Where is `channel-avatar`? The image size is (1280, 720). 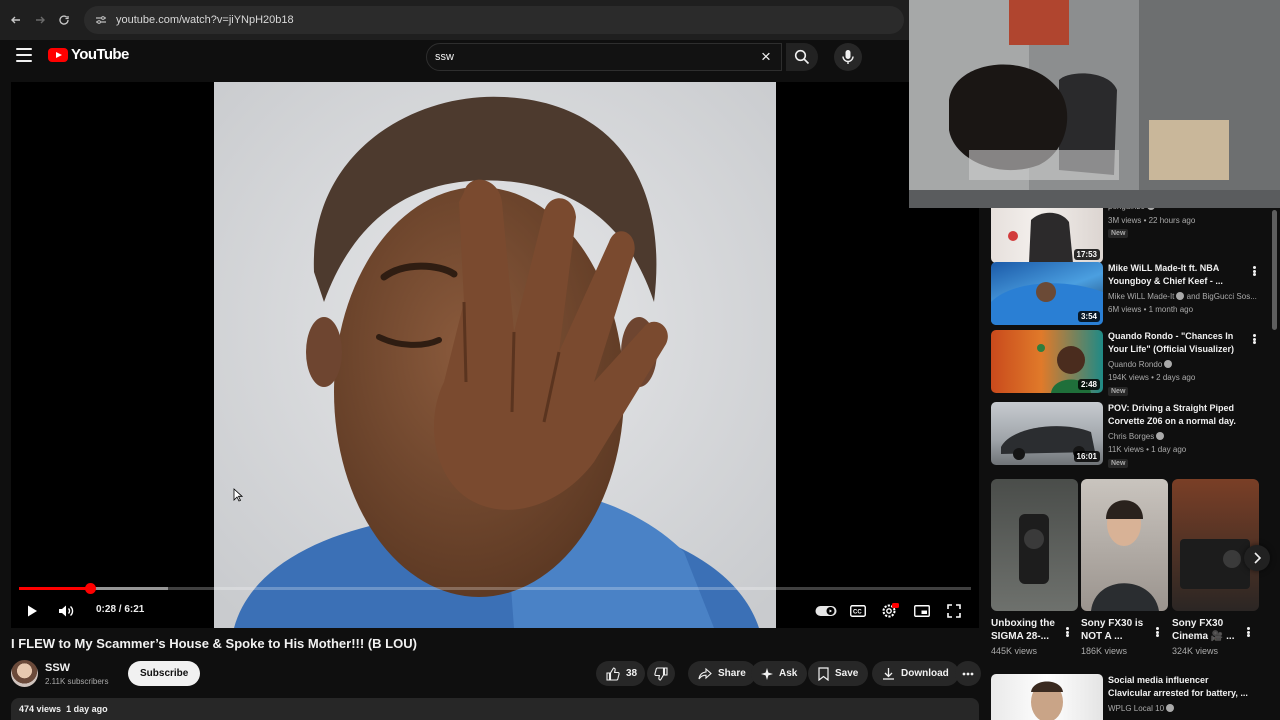
channel-avatar is located at coordinates (24, 673).